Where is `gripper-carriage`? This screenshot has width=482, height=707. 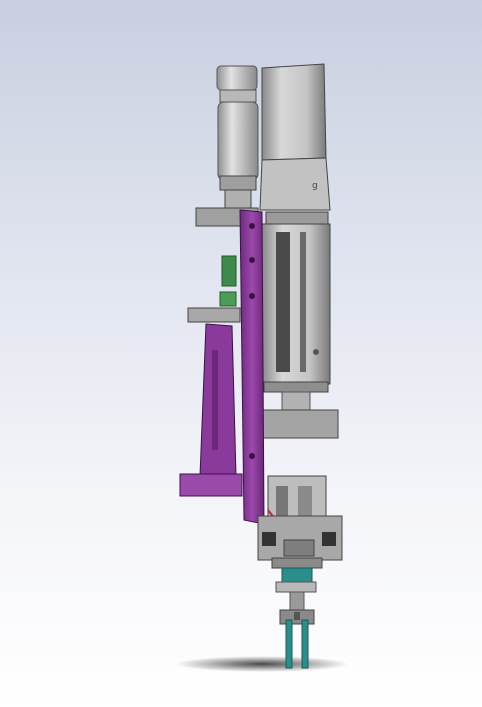
gripper-carriage is located at coordinates (300, 522).